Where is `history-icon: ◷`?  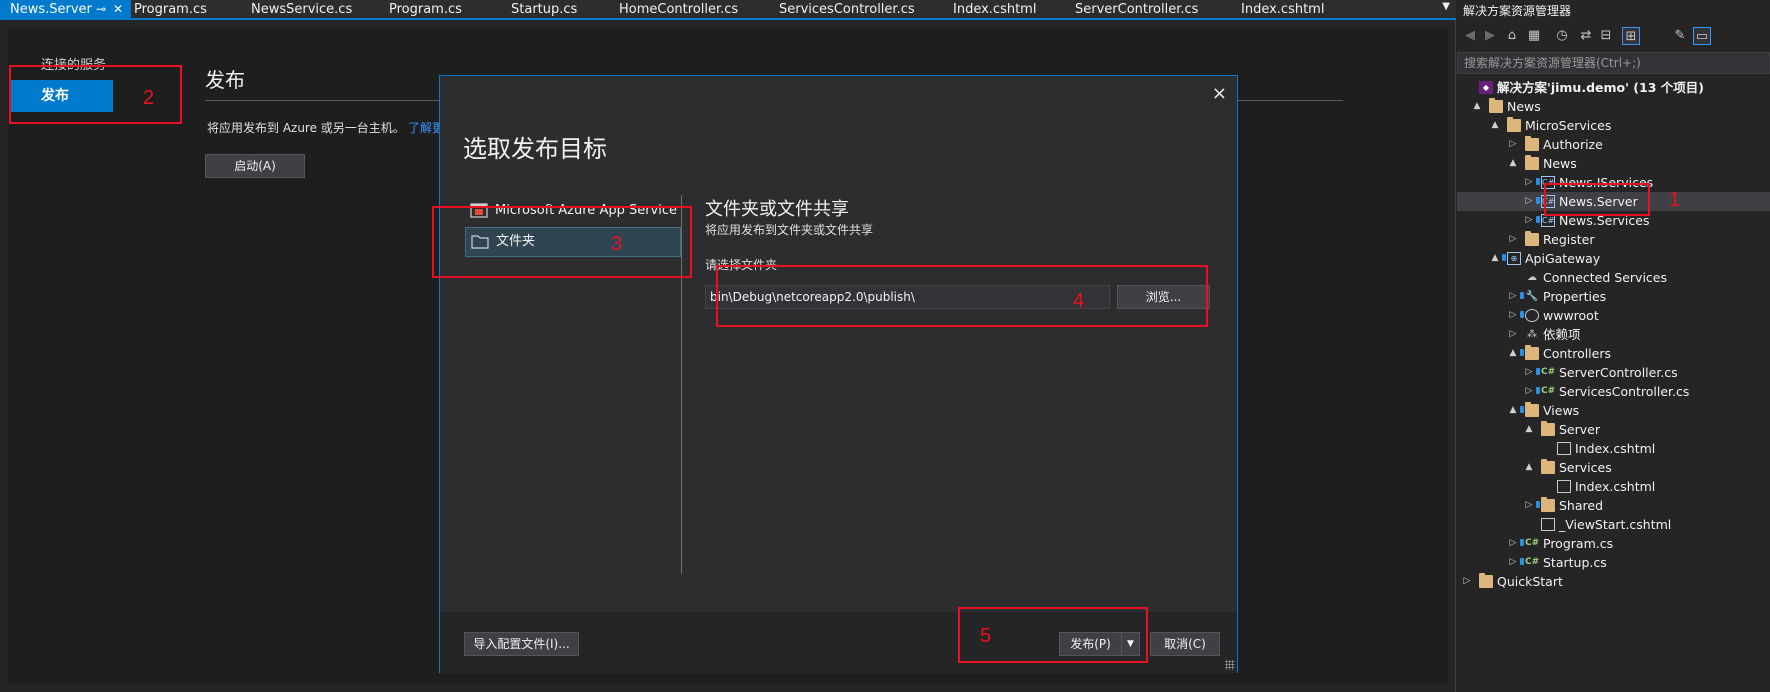
history-icon: ◷ is located at coordinates (1562, 36).